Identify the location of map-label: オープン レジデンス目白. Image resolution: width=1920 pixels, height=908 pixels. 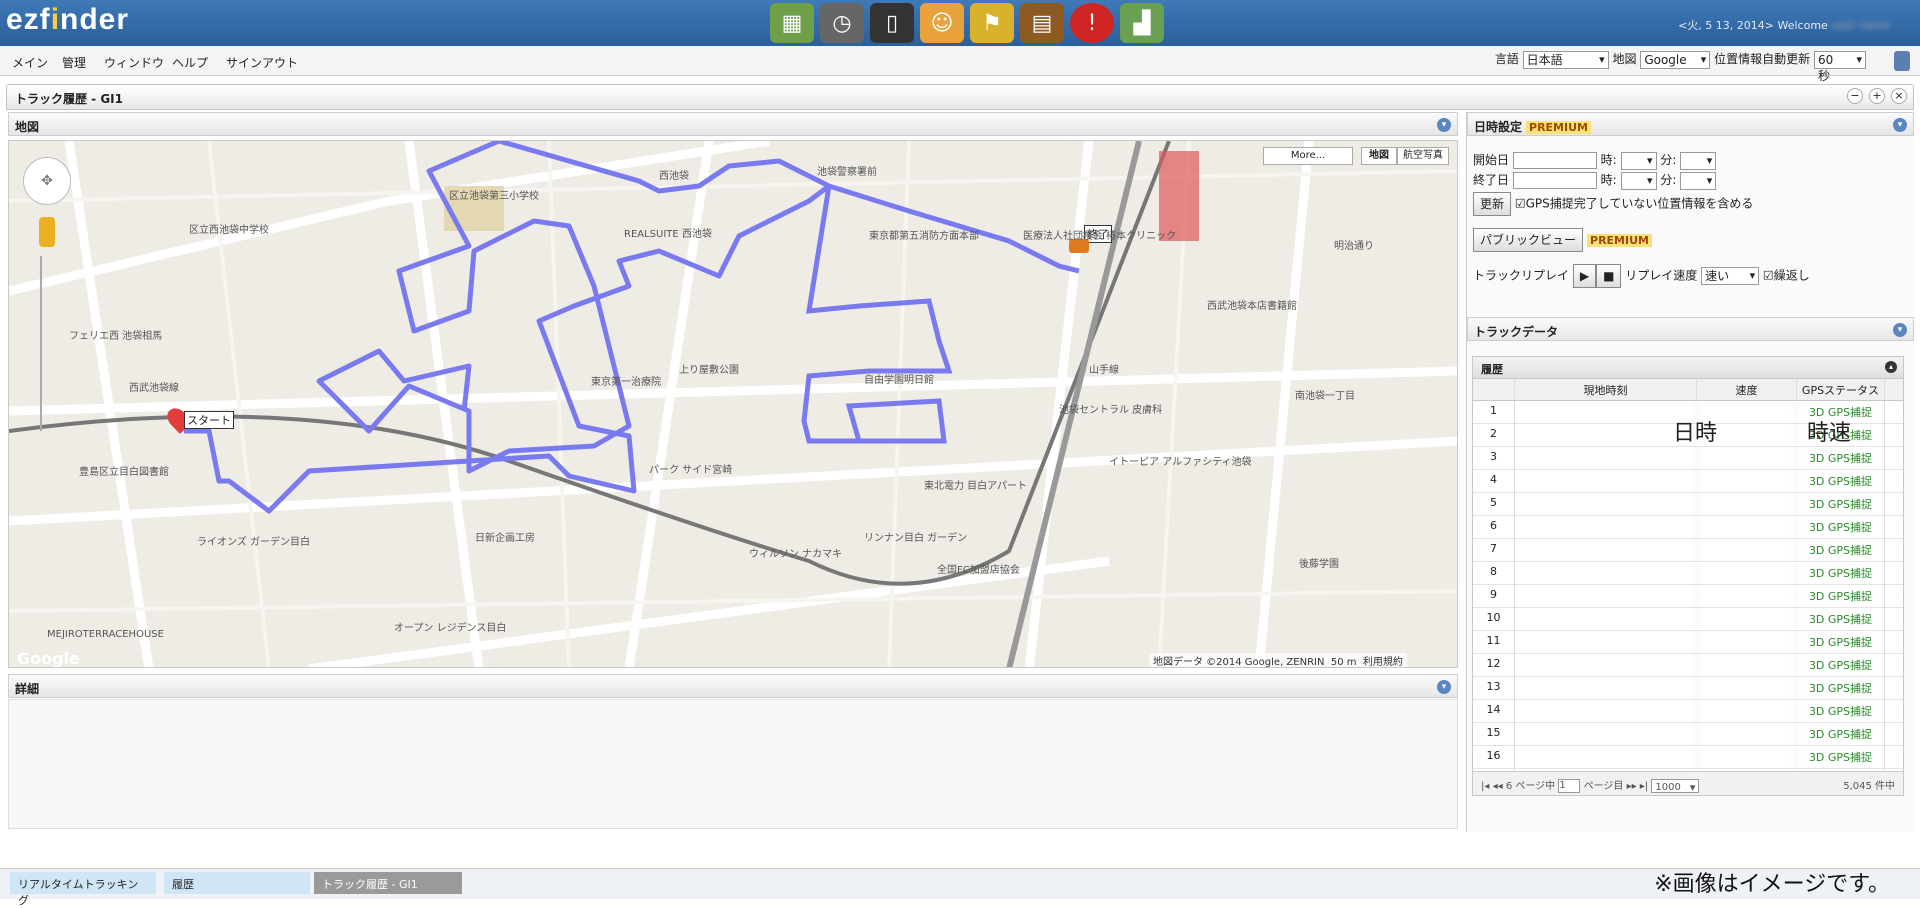
(450, 628).